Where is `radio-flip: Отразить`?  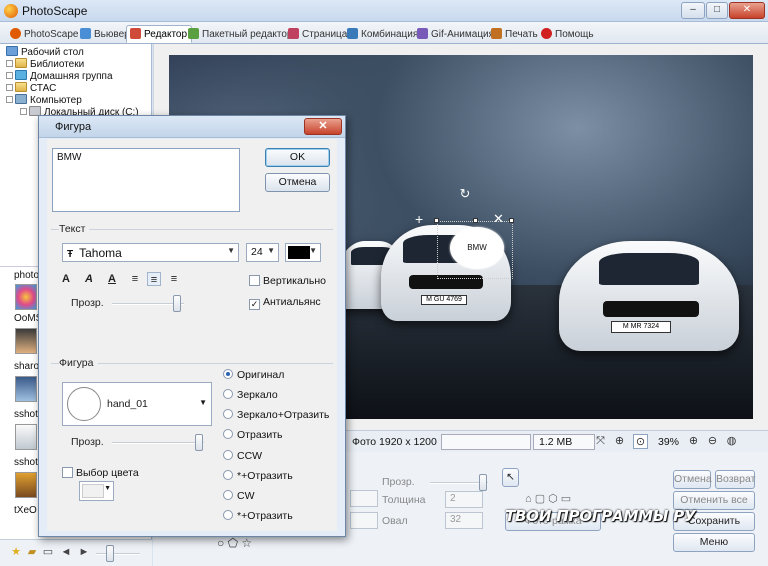 radio-flip: Отразить is located at coordinates (253, 435).